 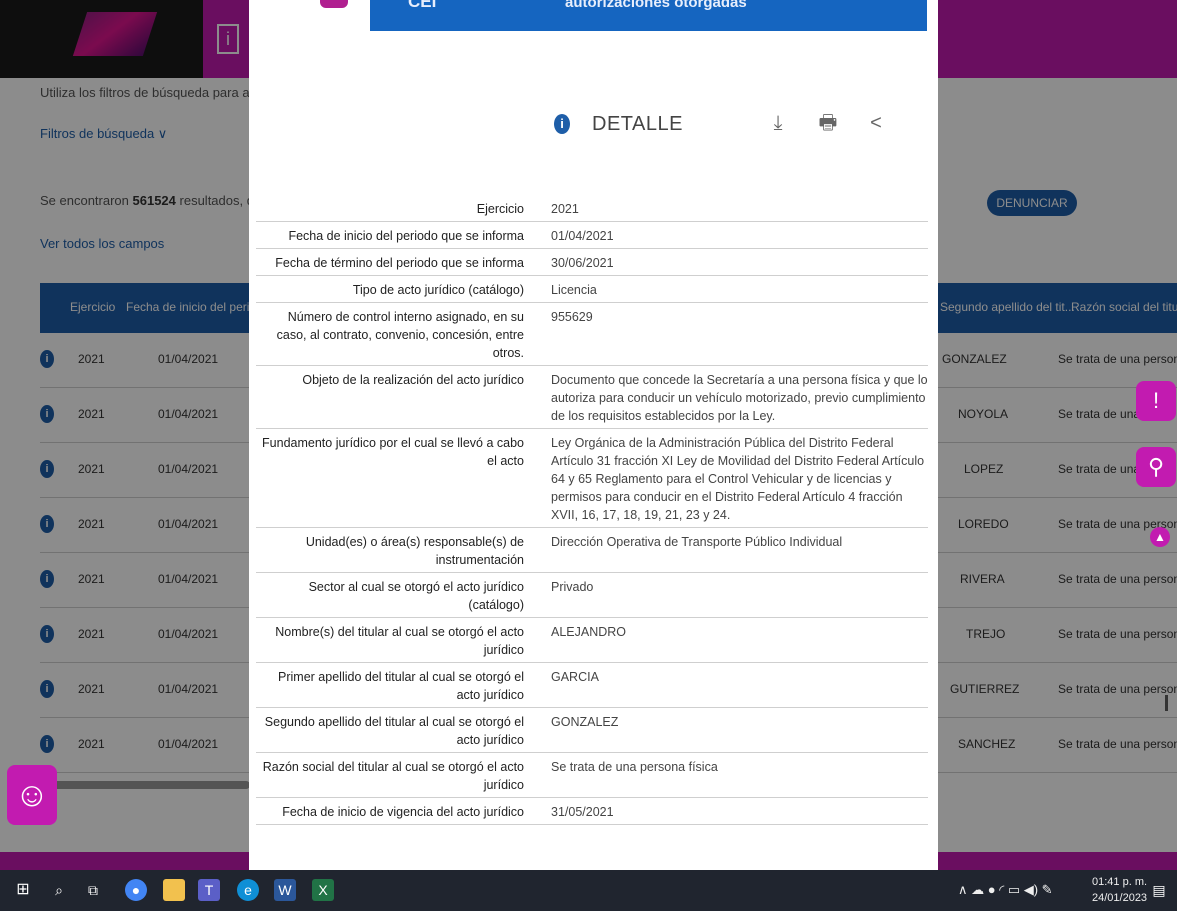 I want to click on word-icon: W, so click(x=285, y=890).